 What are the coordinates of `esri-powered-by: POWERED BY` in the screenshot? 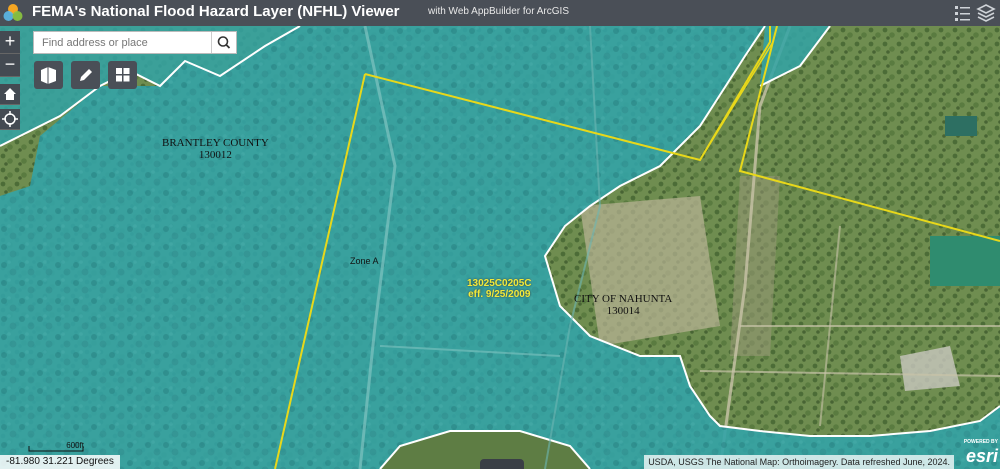 It's located at (980, 442).